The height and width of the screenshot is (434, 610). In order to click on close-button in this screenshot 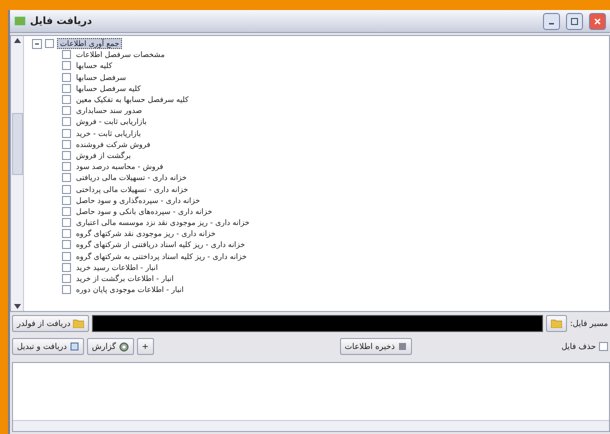, I will do `click(597, 21)`.